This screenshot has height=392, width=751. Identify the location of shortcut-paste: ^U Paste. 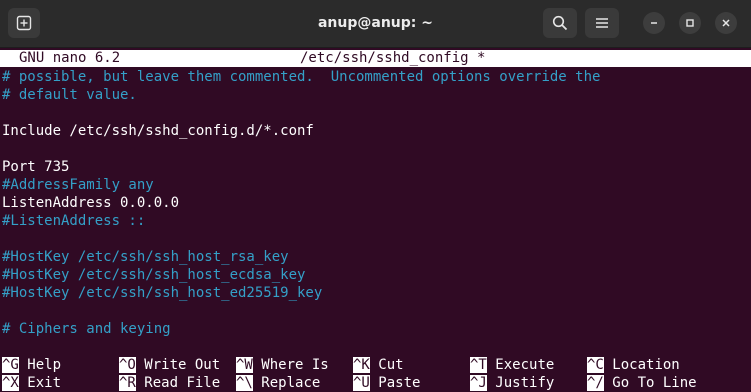
(386, 383).